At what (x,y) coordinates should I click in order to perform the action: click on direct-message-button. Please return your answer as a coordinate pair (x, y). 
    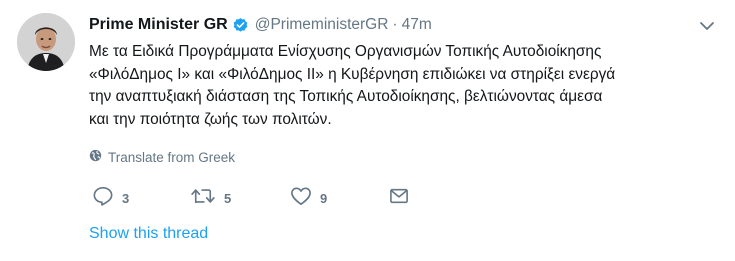
    Looking at the image, I should click on (399, 198).